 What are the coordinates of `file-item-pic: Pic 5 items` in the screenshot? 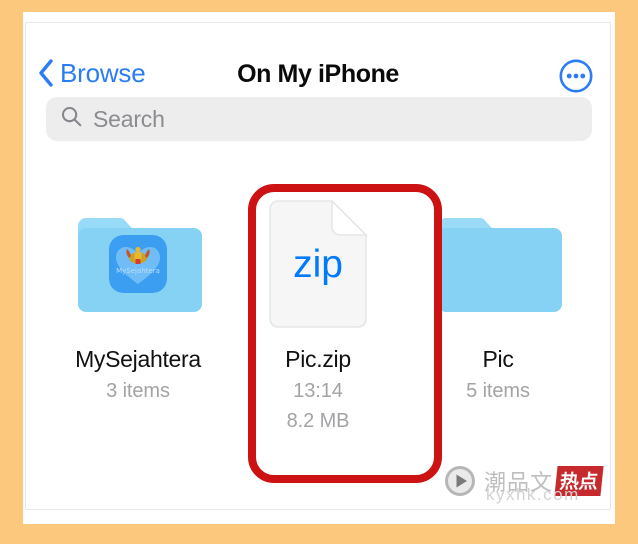 It's located at (498, 308).